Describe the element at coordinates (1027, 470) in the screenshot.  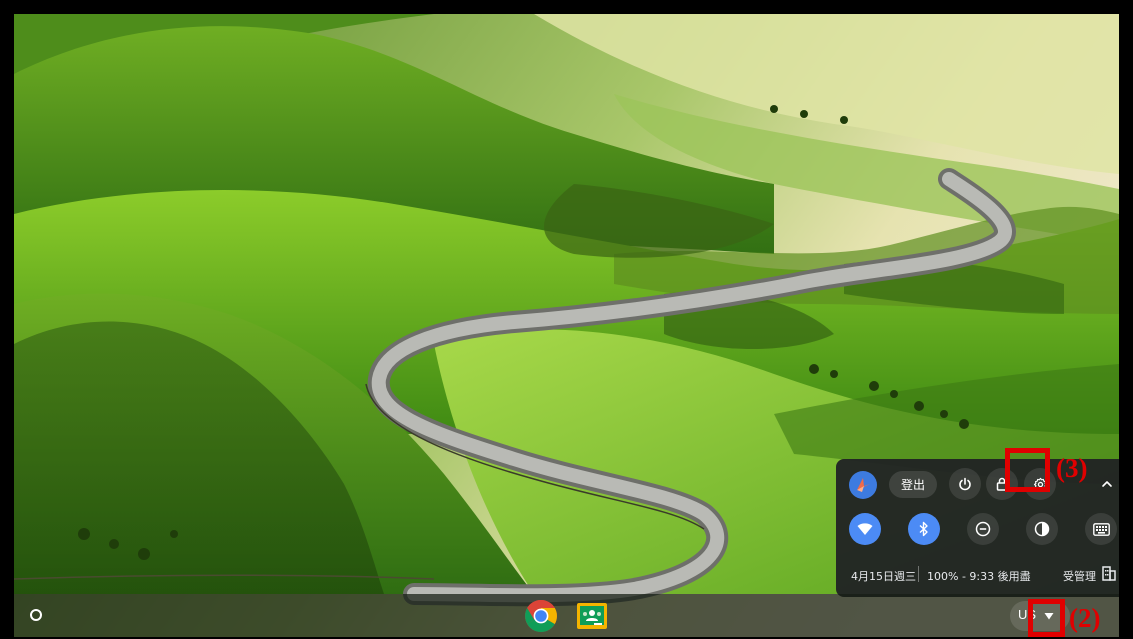
I see `settings-highlight-box` at that location.